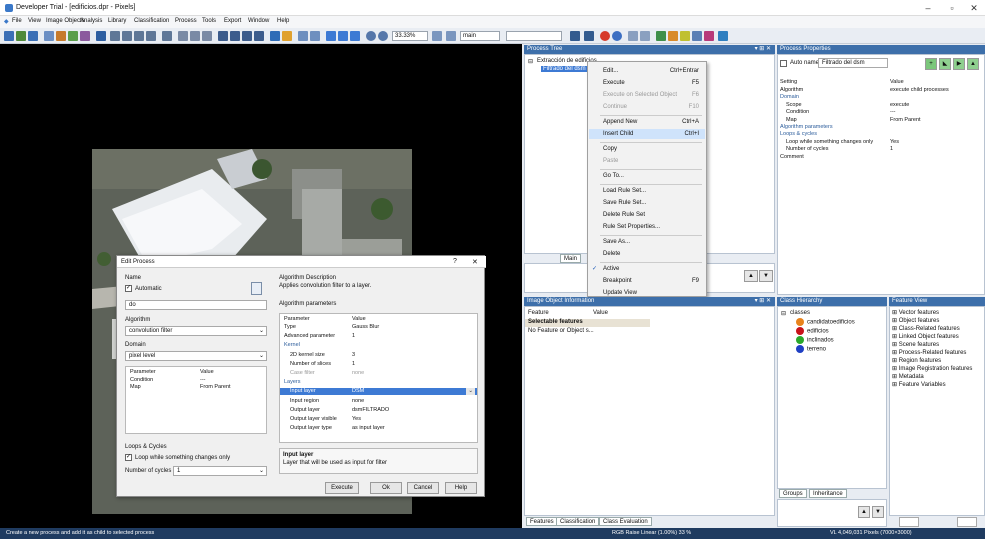  Describe the element at coordinates (128, 288) in the screenshot. I see `automatic-checkbox: ✓` at that location.